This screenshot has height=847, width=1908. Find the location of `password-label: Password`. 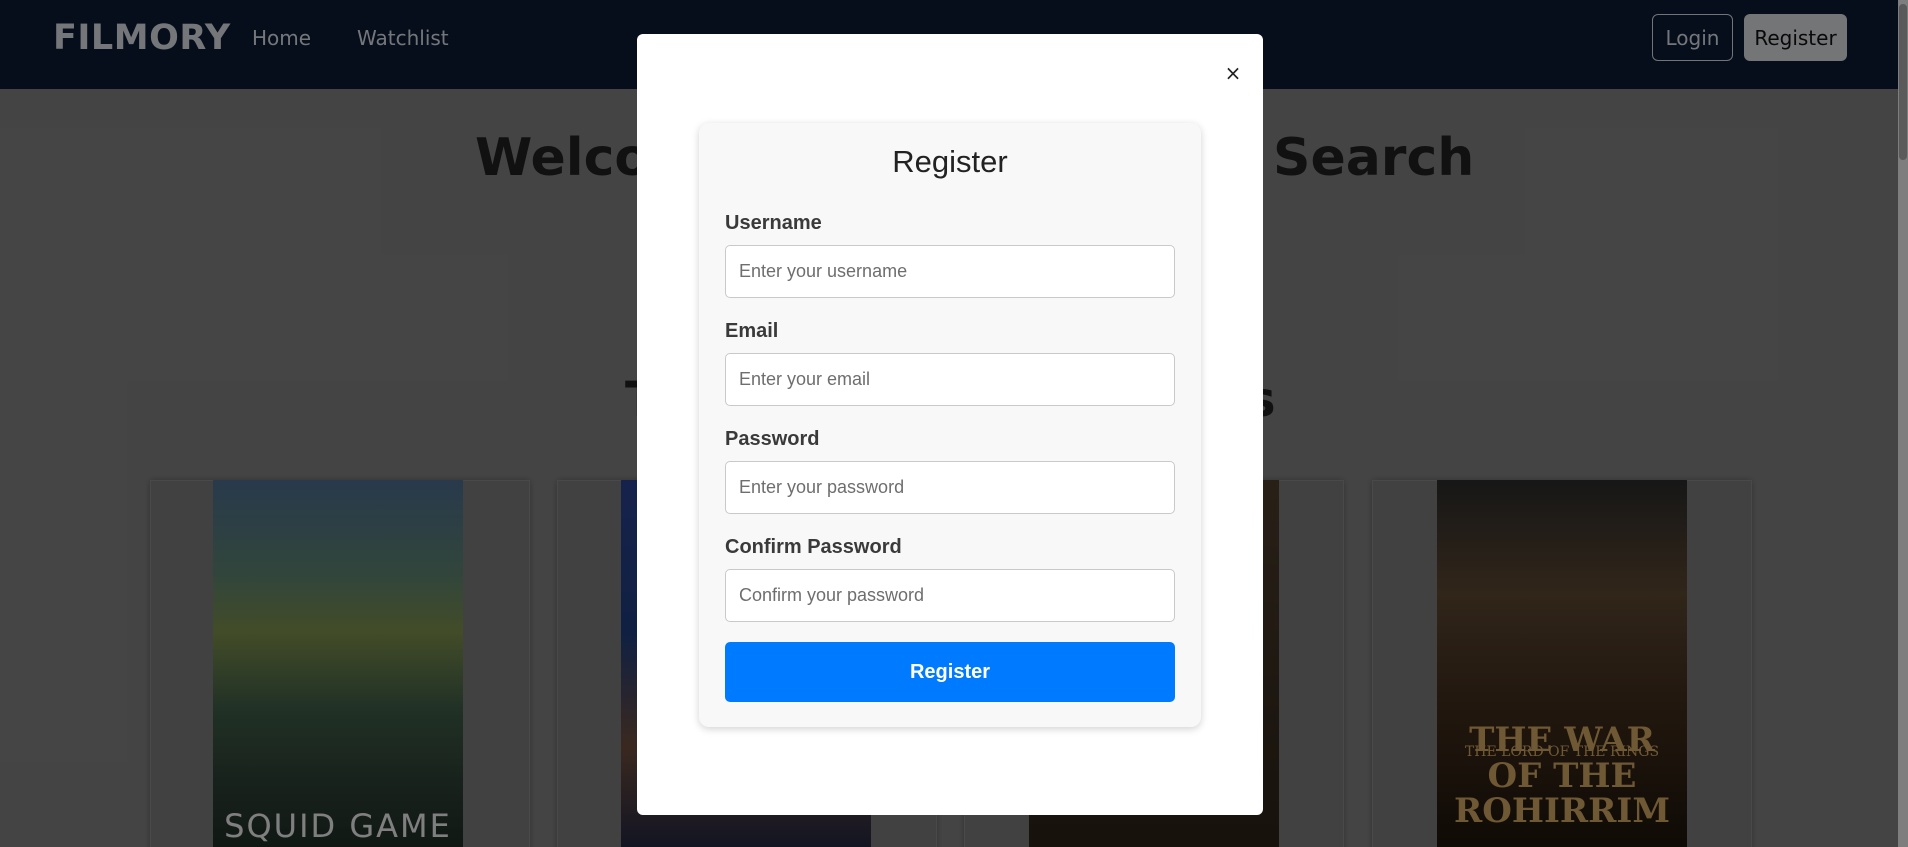

password-label: Password is located at coordinates (772, 439).